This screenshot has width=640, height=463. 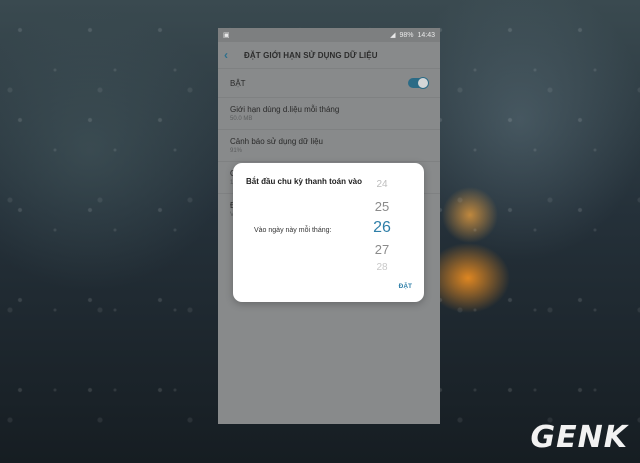 What do you see at coordinates (405, 286) in the screenshot?
I see `set-button: ĐẶT` at bounding box center [405, 286].